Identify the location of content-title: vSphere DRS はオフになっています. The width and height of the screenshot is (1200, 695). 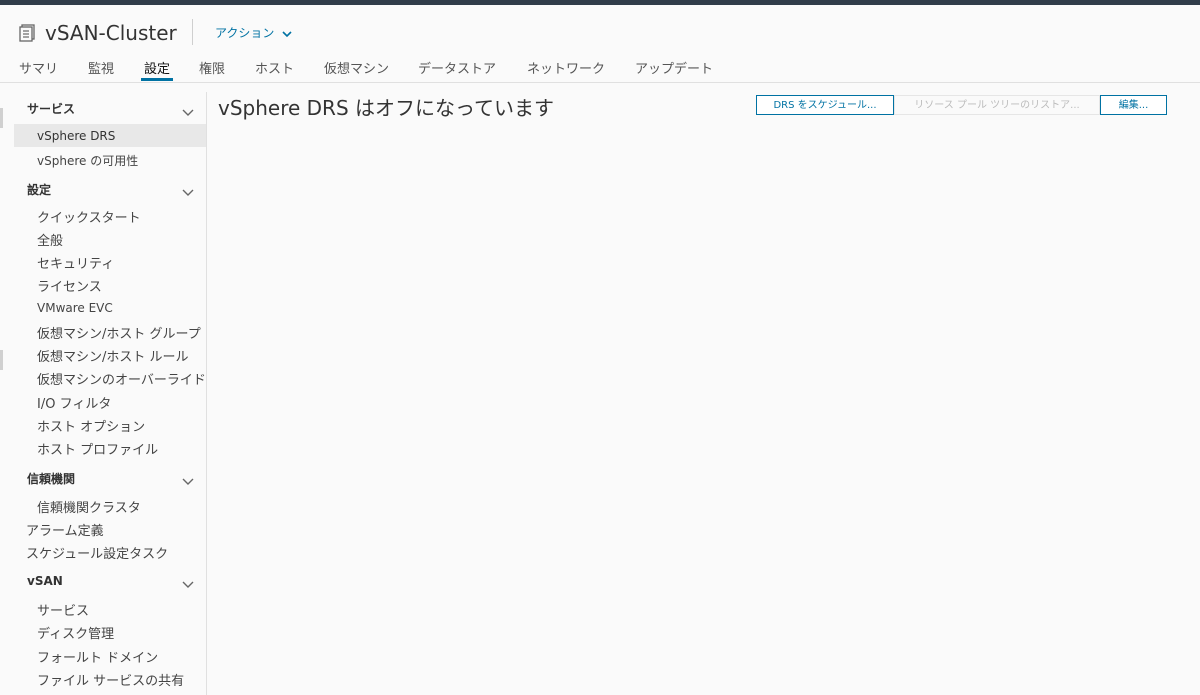
(386, 108).